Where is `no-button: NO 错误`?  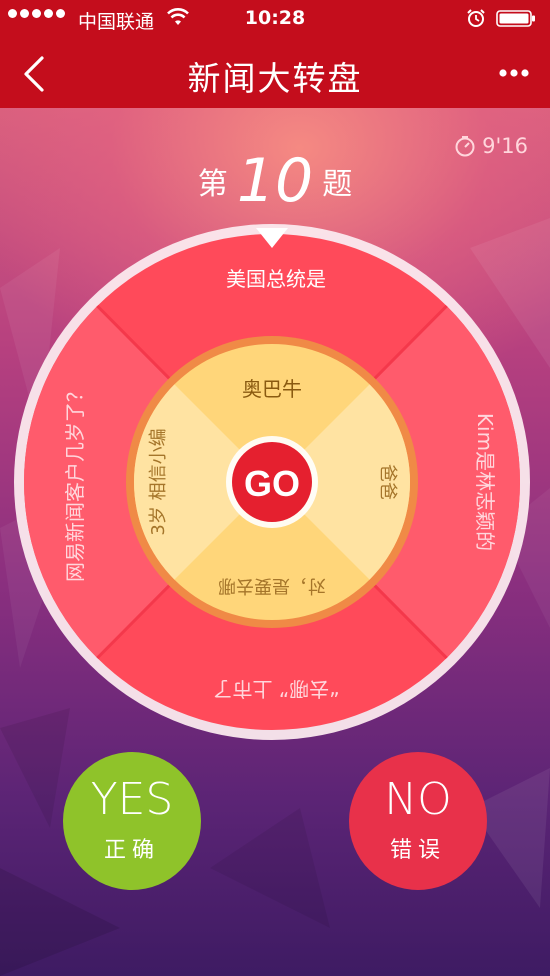
no-button: NO 错误 is located at coordinates (418, 821).